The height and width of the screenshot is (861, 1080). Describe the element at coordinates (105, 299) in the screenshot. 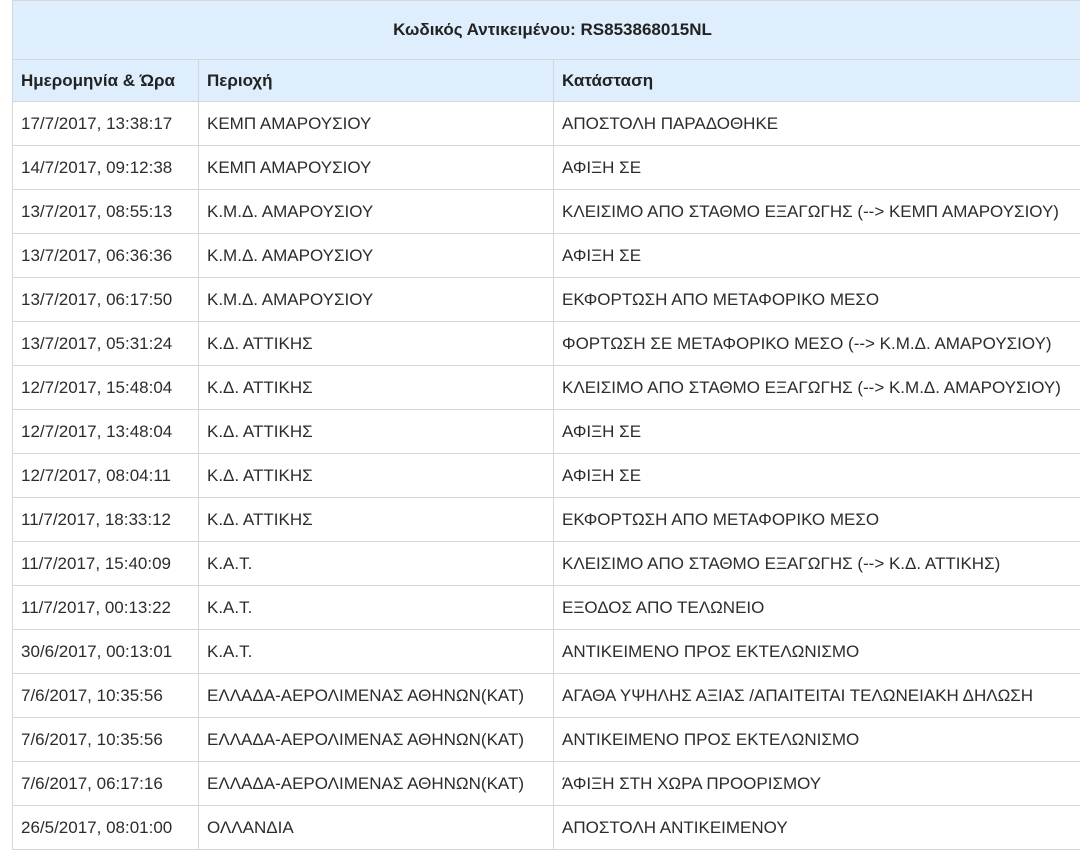

I see `cell-datetime: 13/7/2017, 06:17:50` at that location.